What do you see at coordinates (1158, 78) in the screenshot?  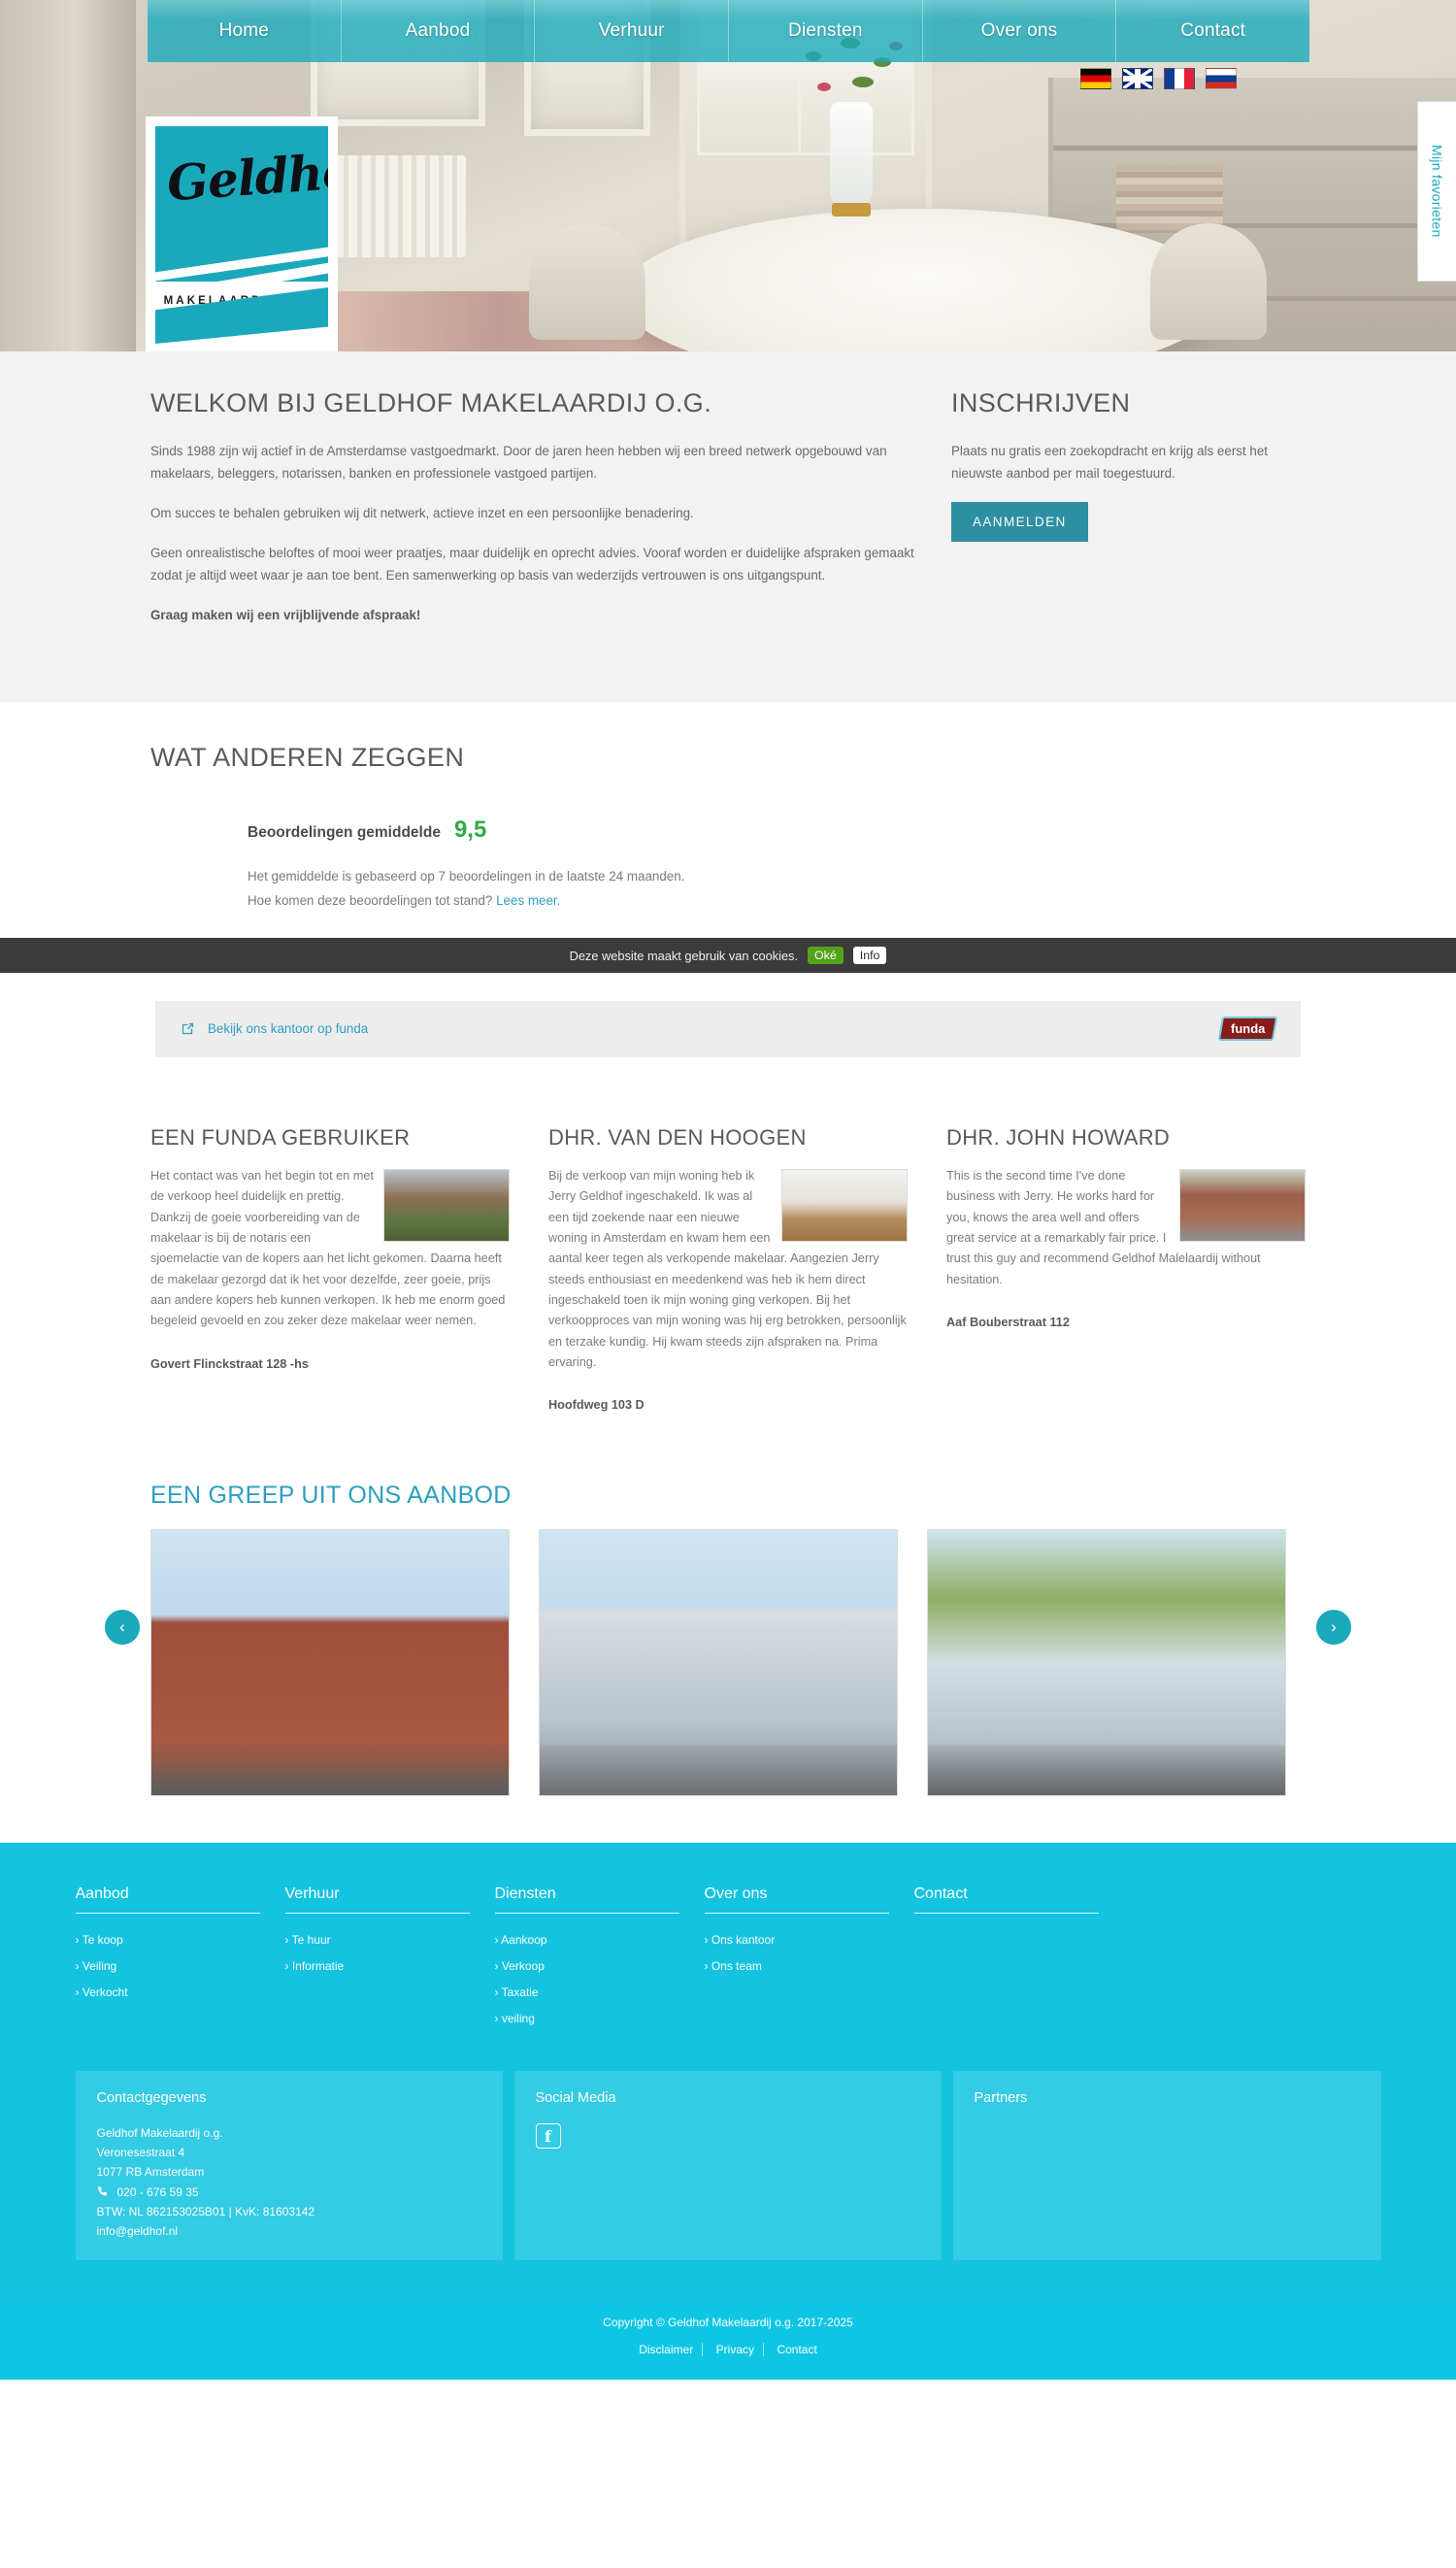 I see `language-switcher` at bounding box center [1158, 78].